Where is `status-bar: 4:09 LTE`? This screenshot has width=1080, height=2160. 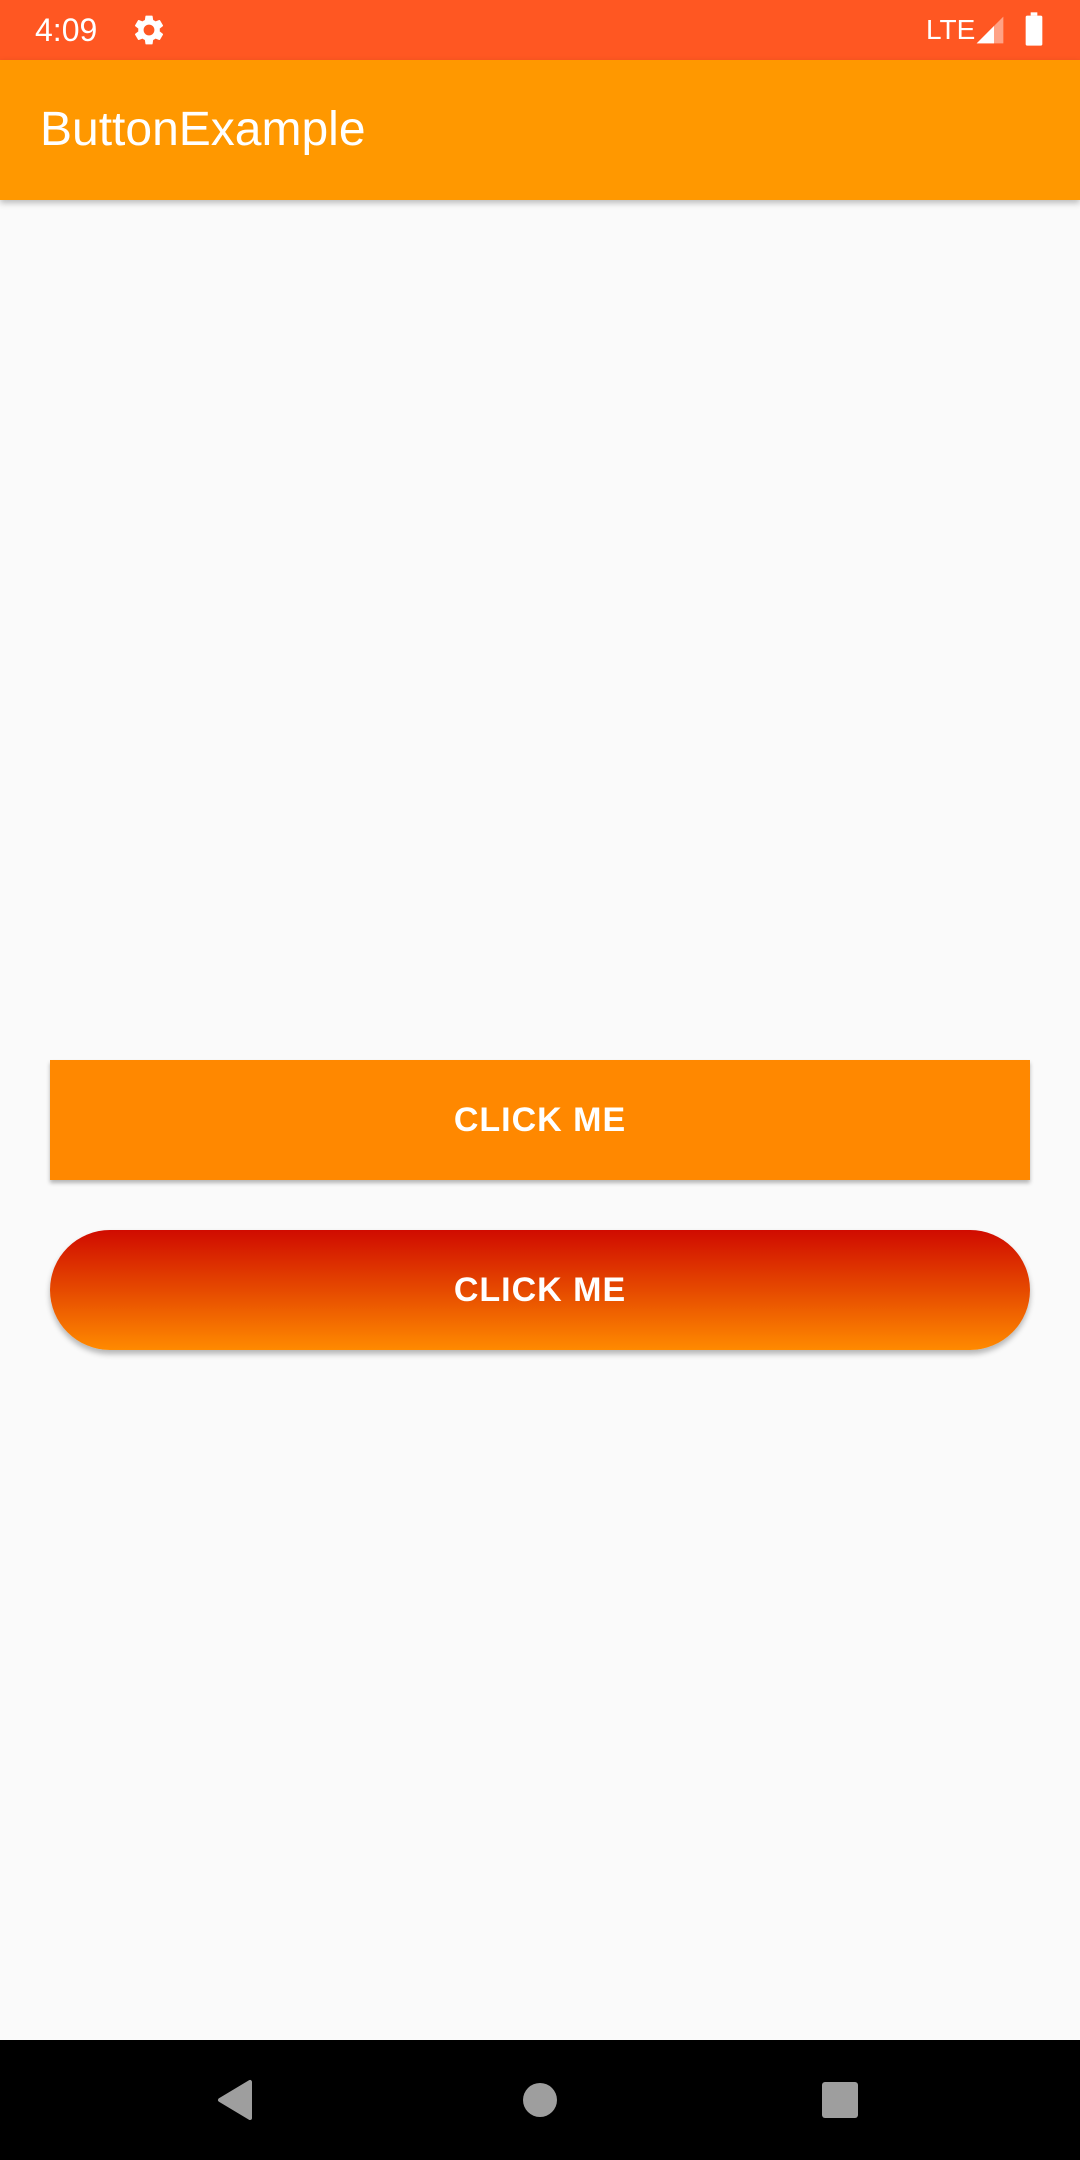 status-bar: 4:09 LTE is located at coordinates (540, 30).